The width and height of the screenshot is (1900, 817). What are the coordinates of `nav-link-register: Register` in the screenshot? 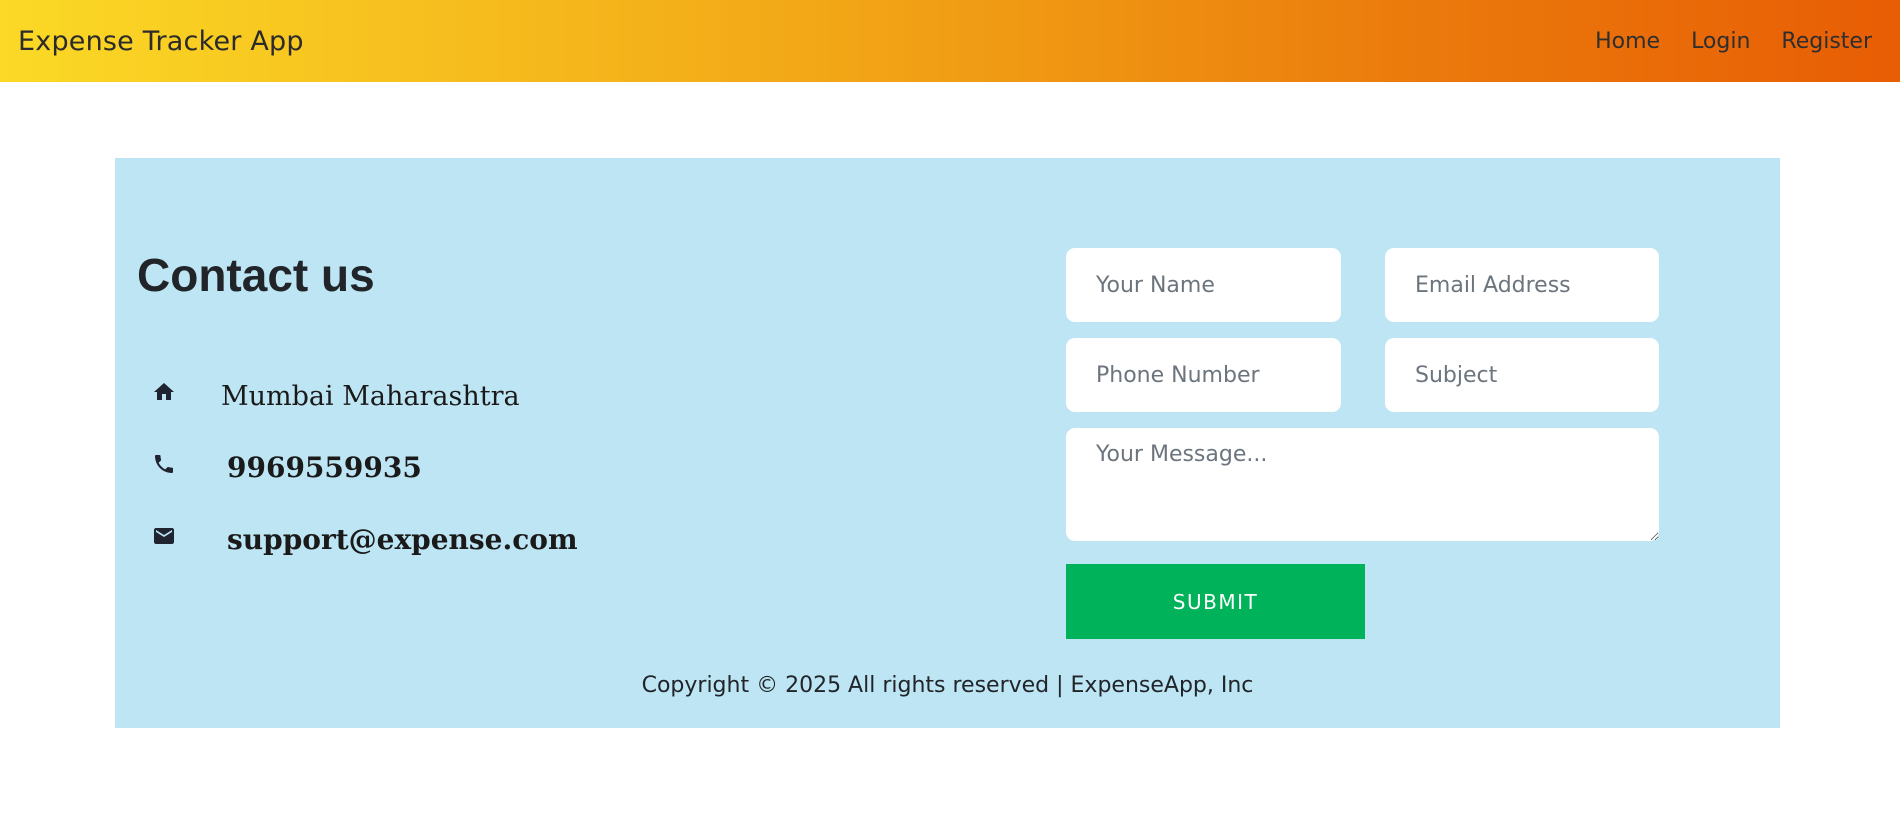 It's located at (1826, 41).